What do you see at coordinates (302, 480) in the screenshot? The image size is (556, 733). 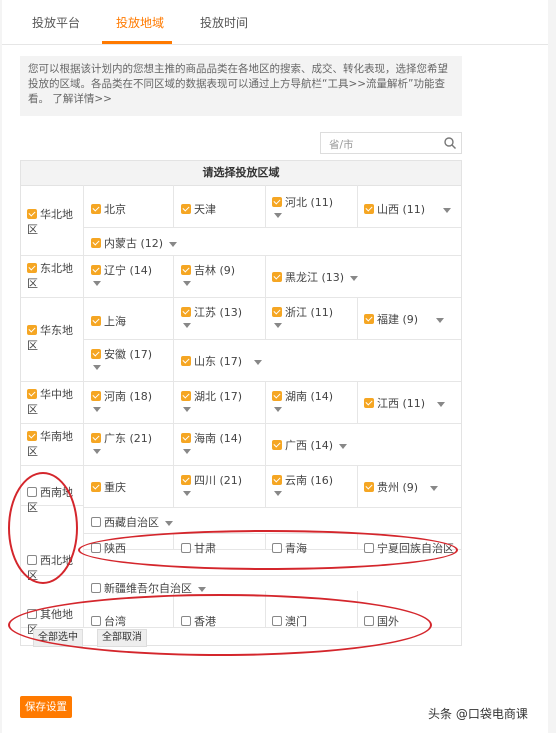 I see `province-yunnan: 云南 (16)` at bounding box center [302, 480].